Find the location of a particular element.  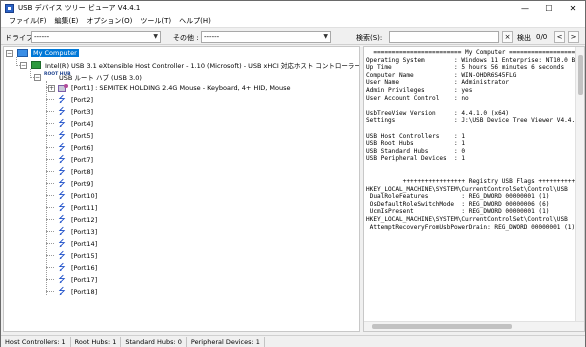

tree-node-port: ⭍ [Port18] is located at coordinates (76, 292).